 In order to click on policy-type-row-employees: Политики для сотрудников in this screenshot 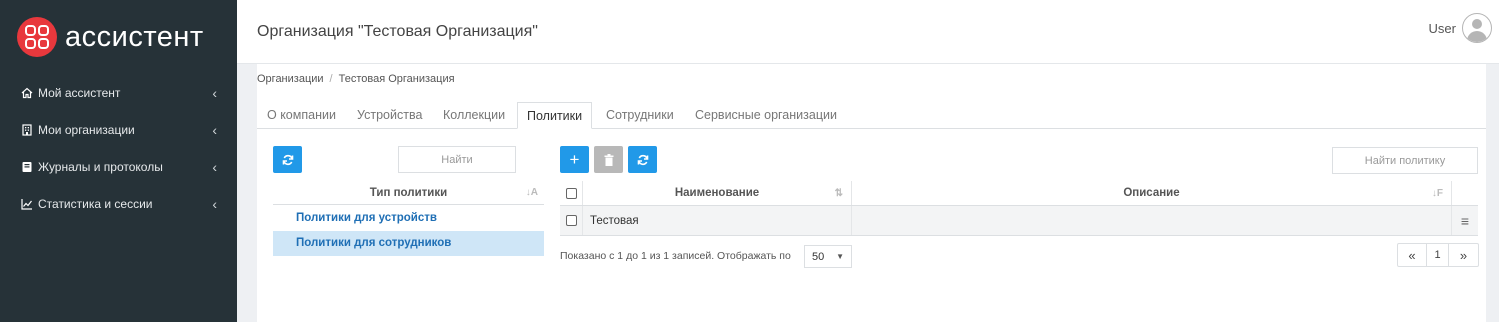, I will do `click(408, 243)`.